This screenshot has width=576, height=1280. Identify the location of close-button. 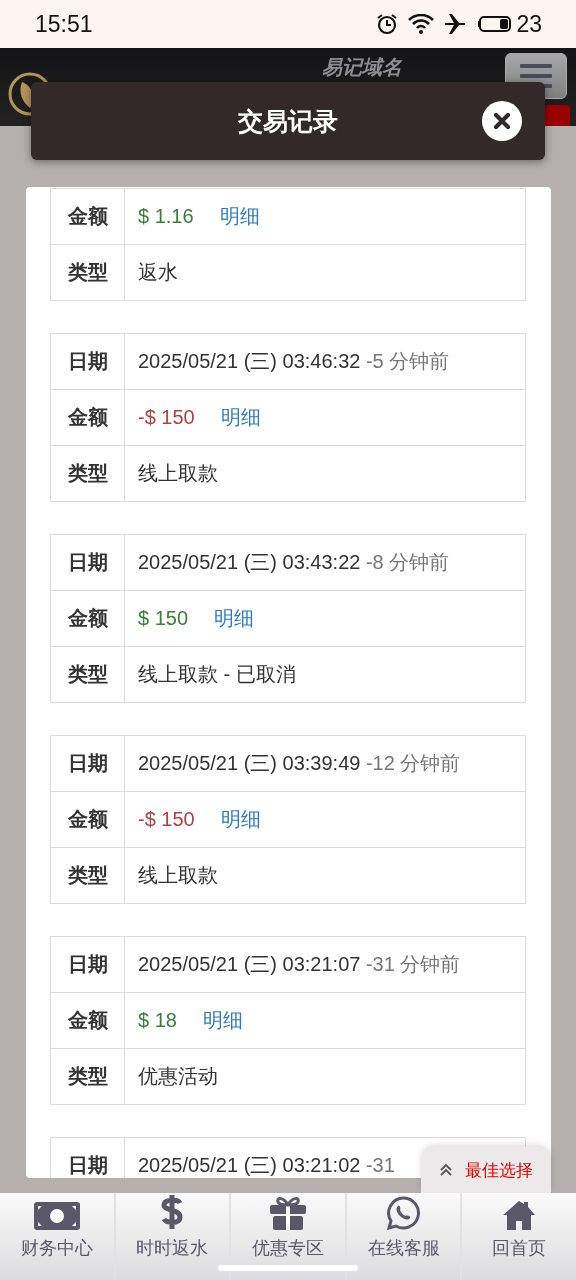
(502, 121).